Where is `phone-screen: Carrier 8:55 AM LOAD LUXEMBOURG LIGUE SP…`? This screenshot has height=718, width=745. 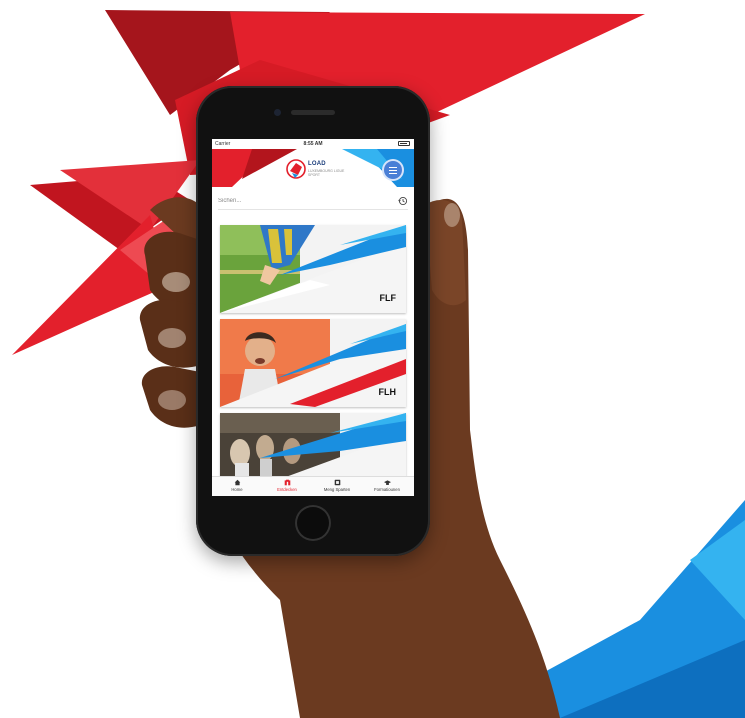 phone-screen: Carrier 8:55 AM LOAD LUXEMBOURG LIGUE SP… is located at coordinates (313, 317).